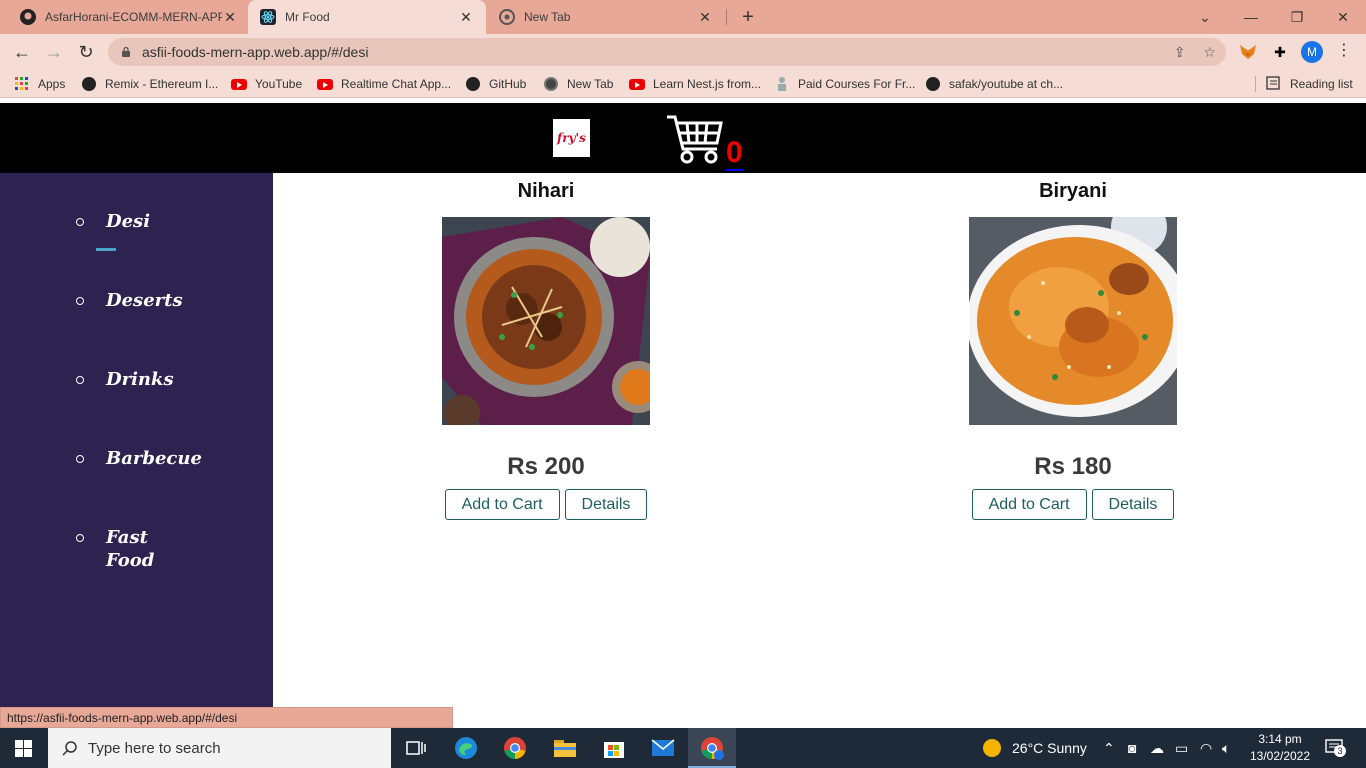 Image resolution: width=1366 pixels, height=768 pixels. Describe the element at coordinates (992, 748) in the screenshot. I see `weather-sun-icon` at that location.